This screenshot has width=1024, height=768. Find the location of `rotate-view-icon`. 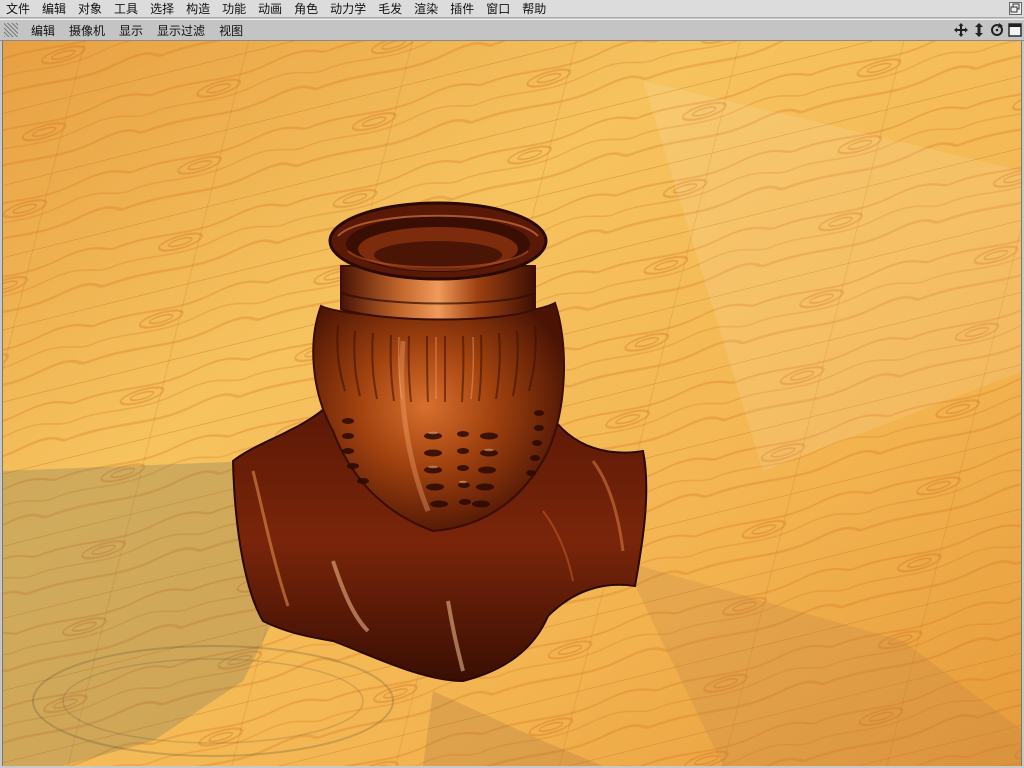

rotate-view-icon is located at coordinates (996, 29).